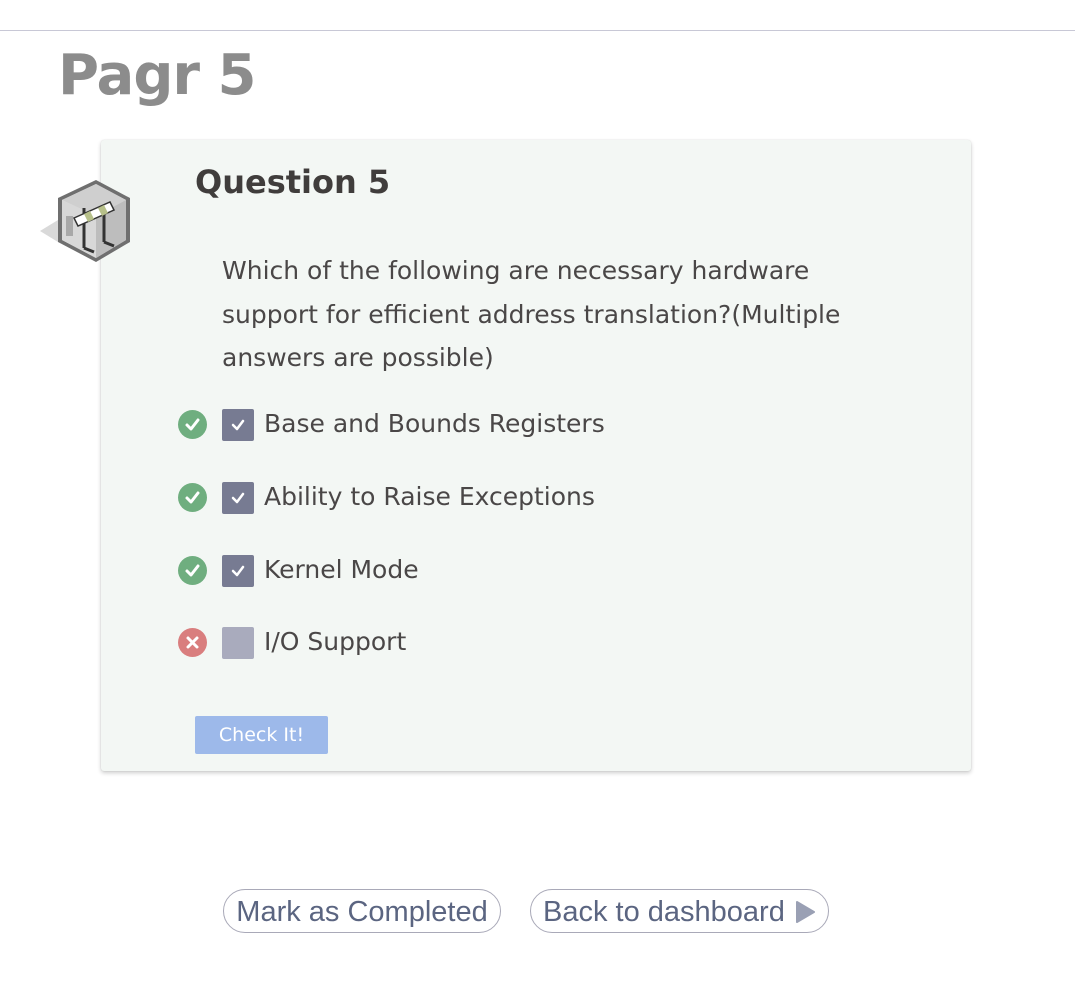 The width and height of the screenshot is (1075, 992). Describe the element at coordinates (429, 496) in the screenshot. I see `answer-label: Ability to Raise Exceptions` at that location.